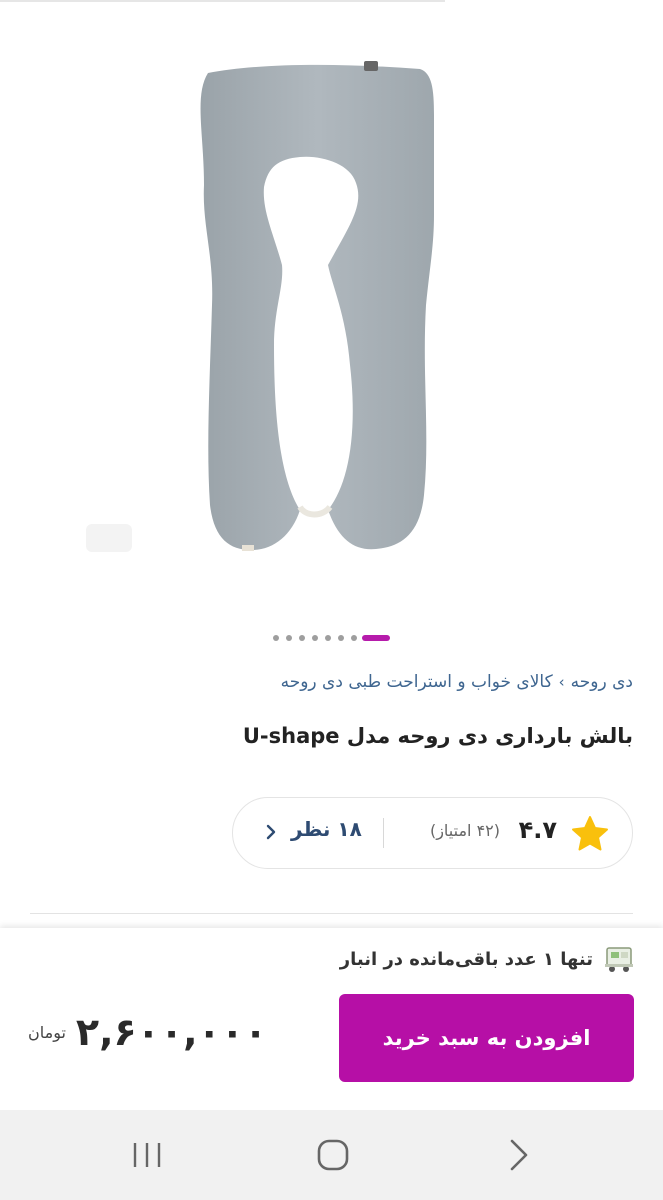 This screenshot has width=663, height=1200. What do you see at coordinates (486, 1038) in the screenshot?
I see `add-to-cart-button: افزودن به سبد خرید` at bounding box center [486, 1038].